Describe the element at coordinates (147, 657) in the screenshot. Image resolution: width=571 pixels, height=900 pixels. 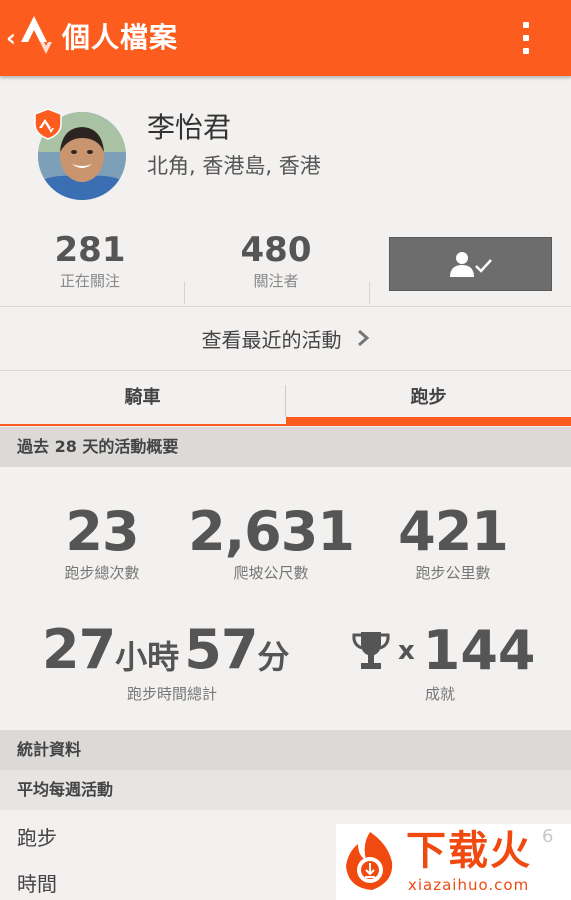
I see `hours-unit: 小時` at that location.